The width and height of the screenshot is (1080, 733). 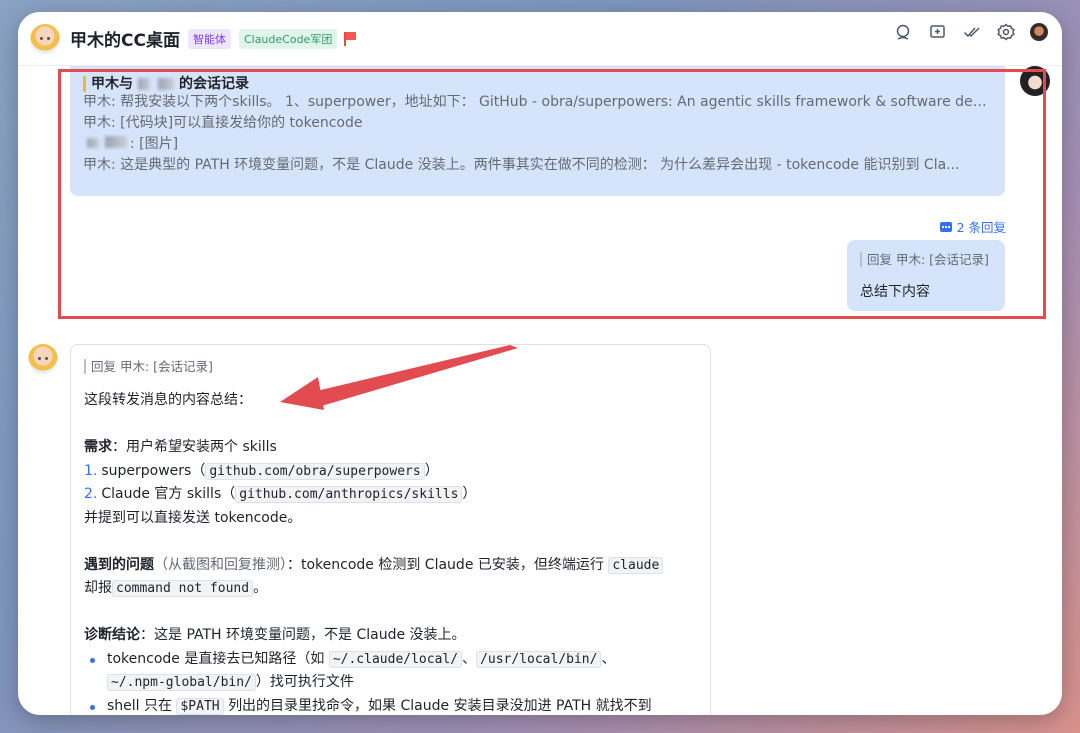 I want to click on record-line: : [图片], so click(x=537, y=144).